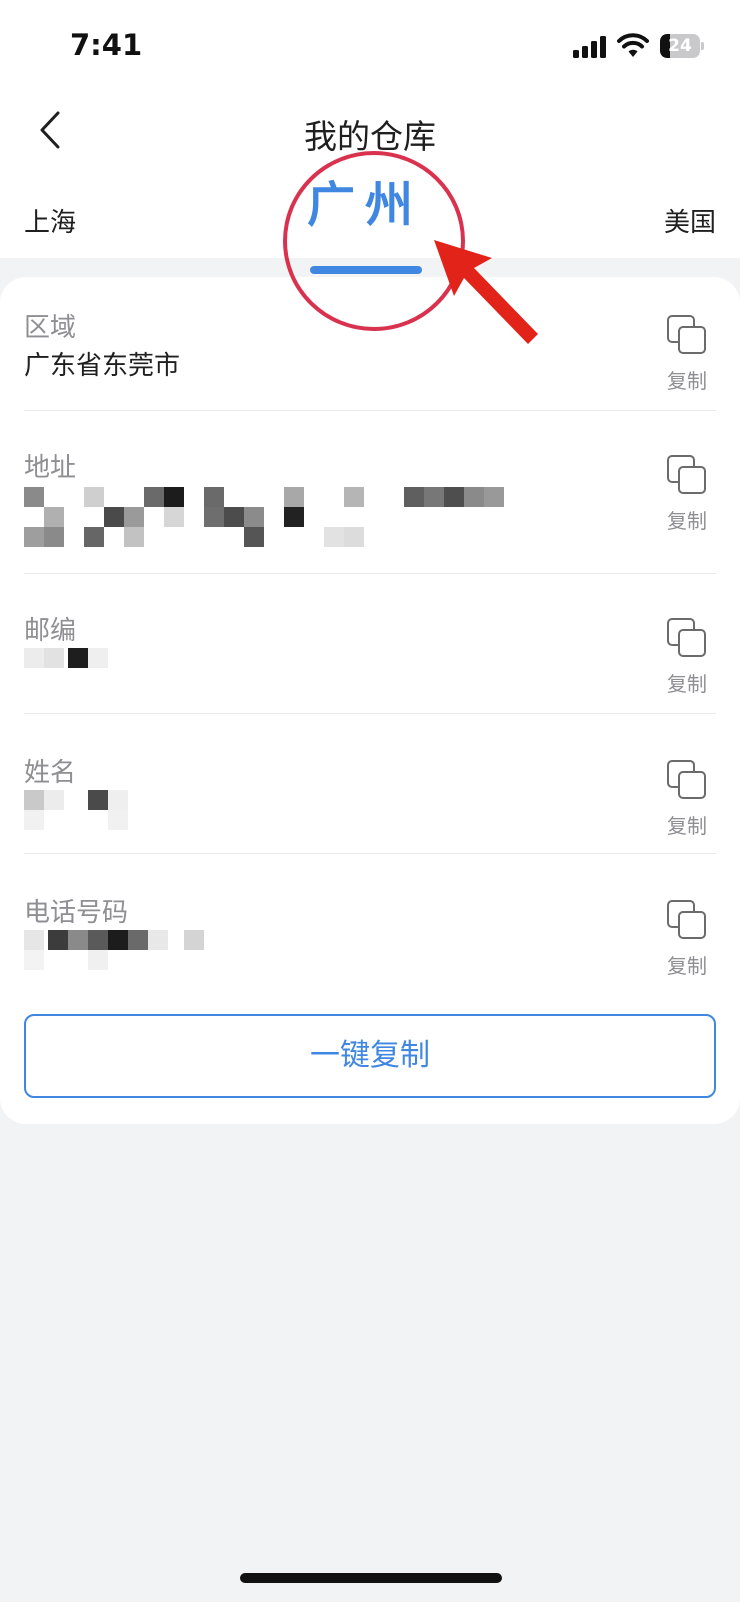 This screenshot has width=740, height=1602. Describe the element at coordinates (370, 45) in the screenshot. I see `status-bar: 7:41 24` at that location.